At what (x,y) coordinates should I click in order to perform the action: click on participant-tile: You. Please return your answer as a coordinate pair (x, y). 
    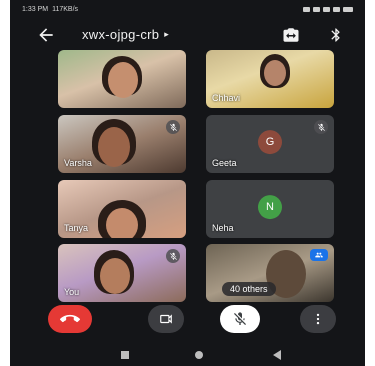
    Looking at the image, I should click on (122, 273).